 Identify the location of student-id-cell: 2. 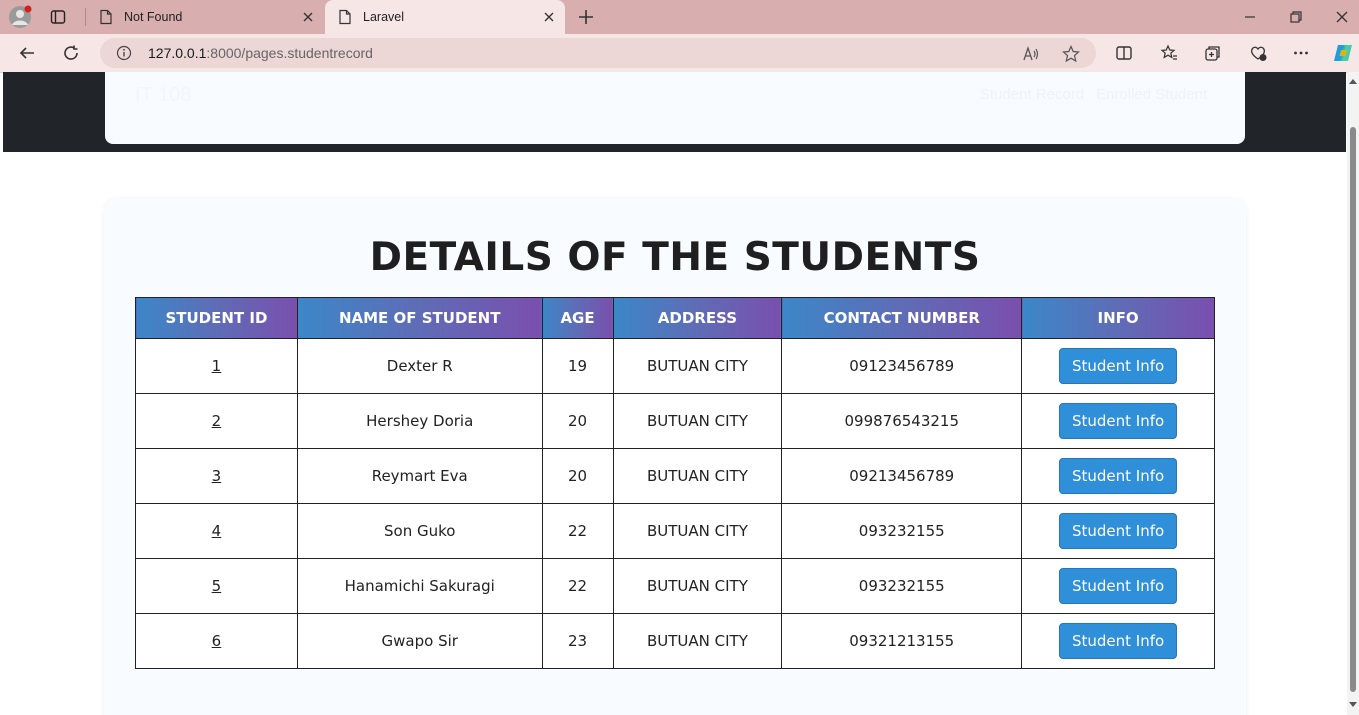
(216, 421).